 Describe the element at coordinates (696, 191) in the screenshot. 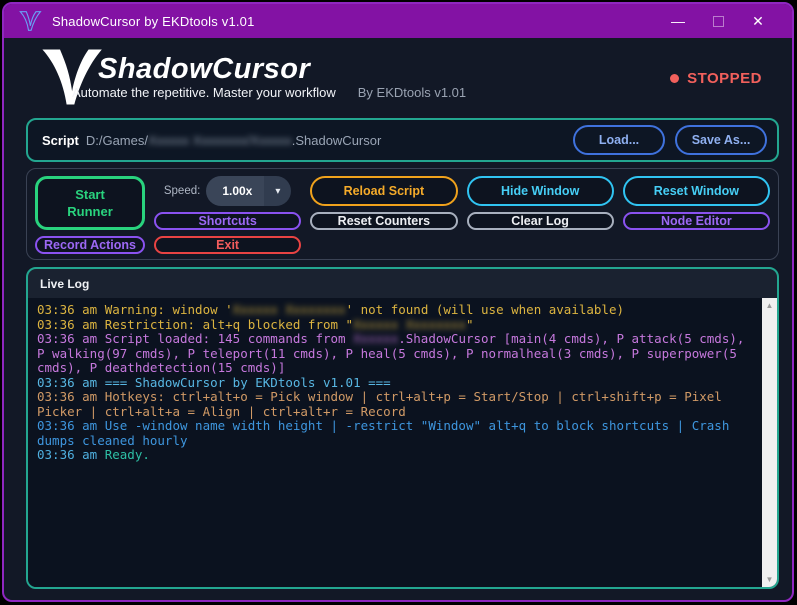

I see `reset-window-button: Reset Window` at that location.